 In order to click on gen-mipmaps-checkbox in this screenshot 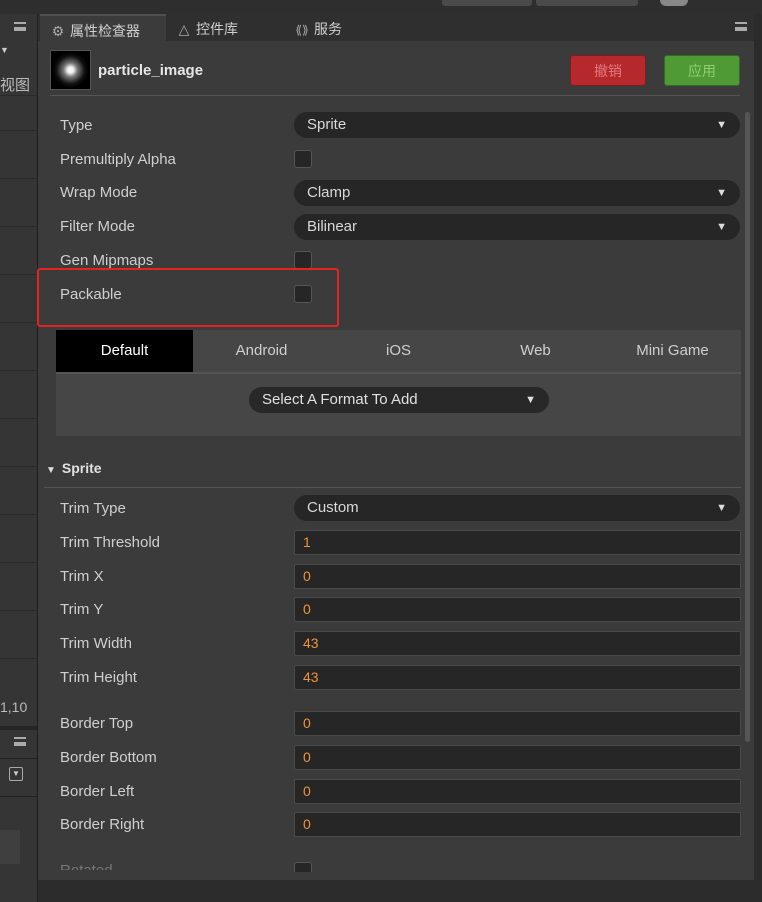, I will do `click(303, 260)`.